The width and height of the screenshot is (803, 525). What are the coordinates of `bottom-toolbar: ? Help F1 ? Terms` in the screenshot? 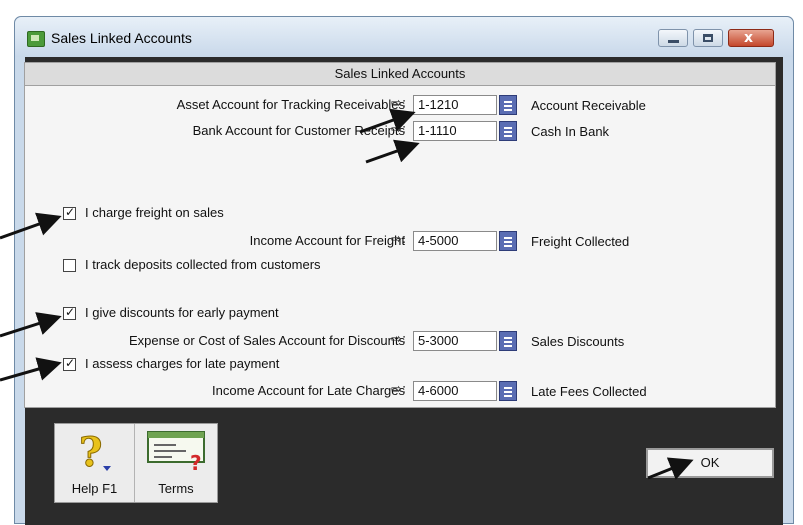 It's located at (136, 463).